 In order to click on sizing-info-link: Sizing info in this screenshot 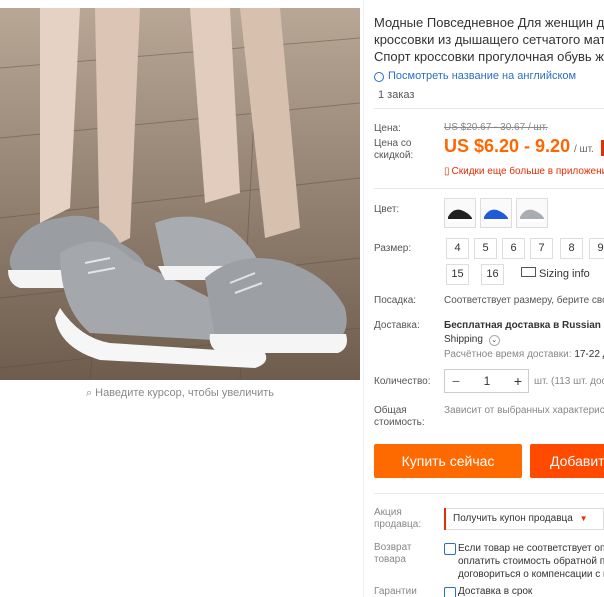, I will do `click(555, 273)`.